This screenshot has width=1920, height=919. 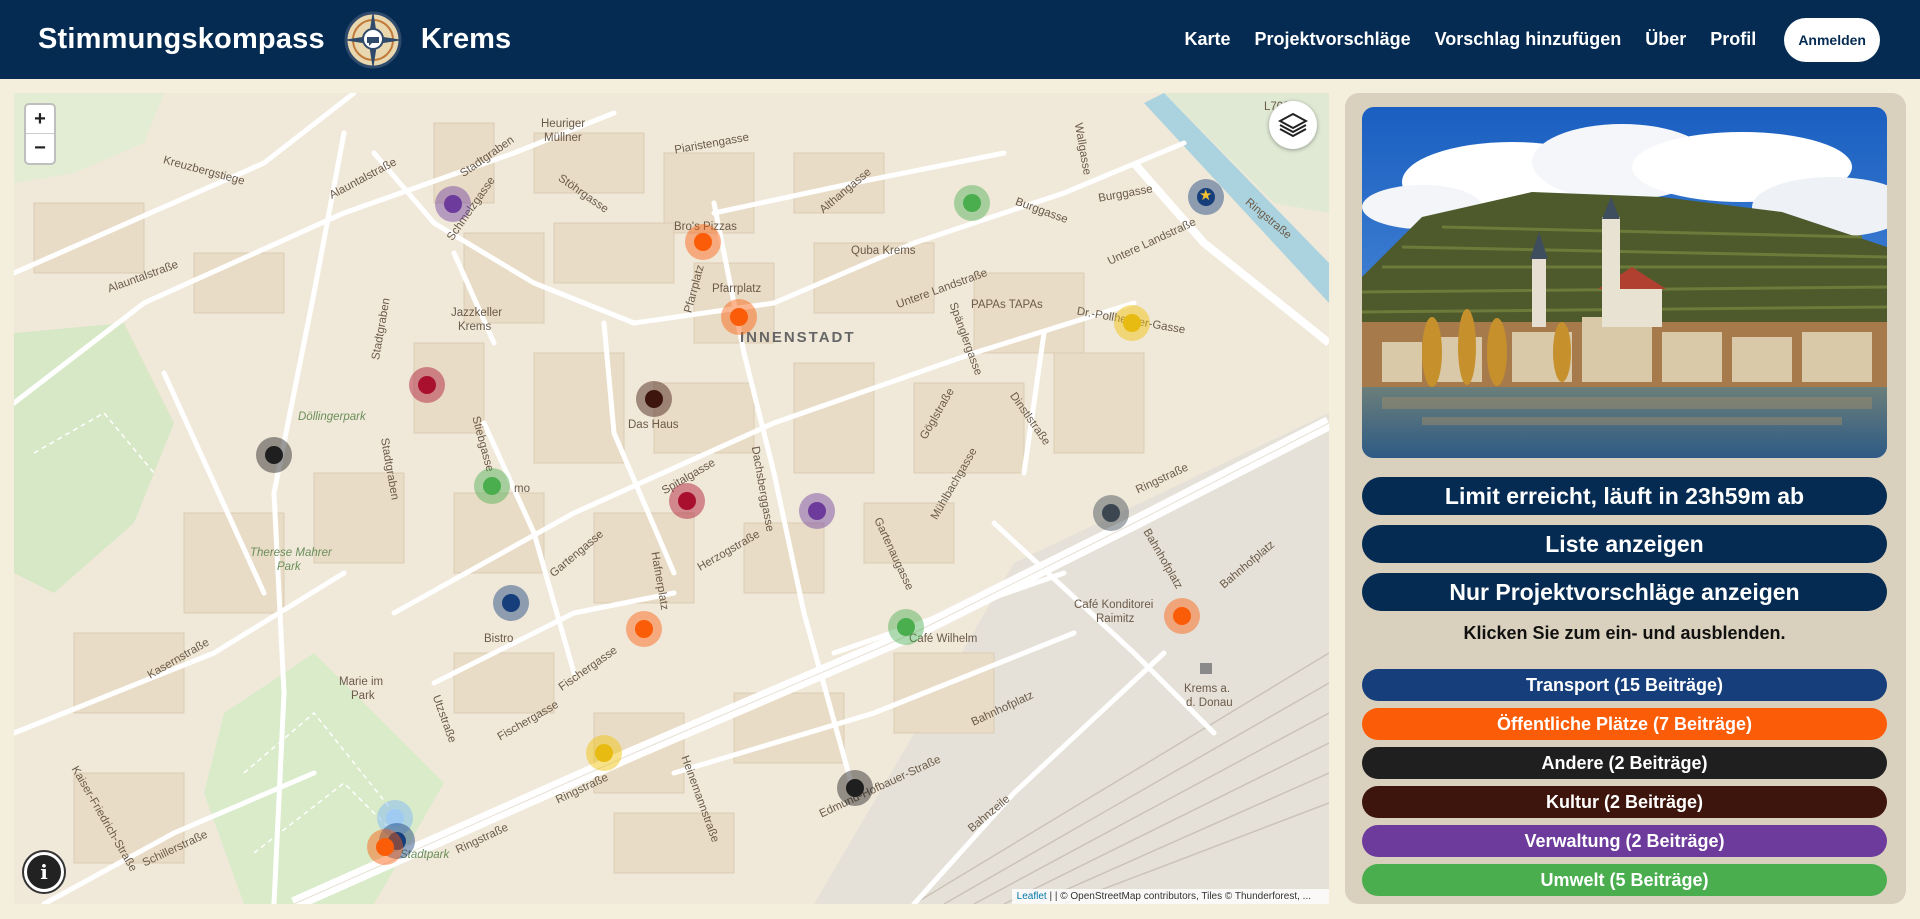 I want to click on poi-label-krems-station: Krems a., so click(x=1207, y=689).